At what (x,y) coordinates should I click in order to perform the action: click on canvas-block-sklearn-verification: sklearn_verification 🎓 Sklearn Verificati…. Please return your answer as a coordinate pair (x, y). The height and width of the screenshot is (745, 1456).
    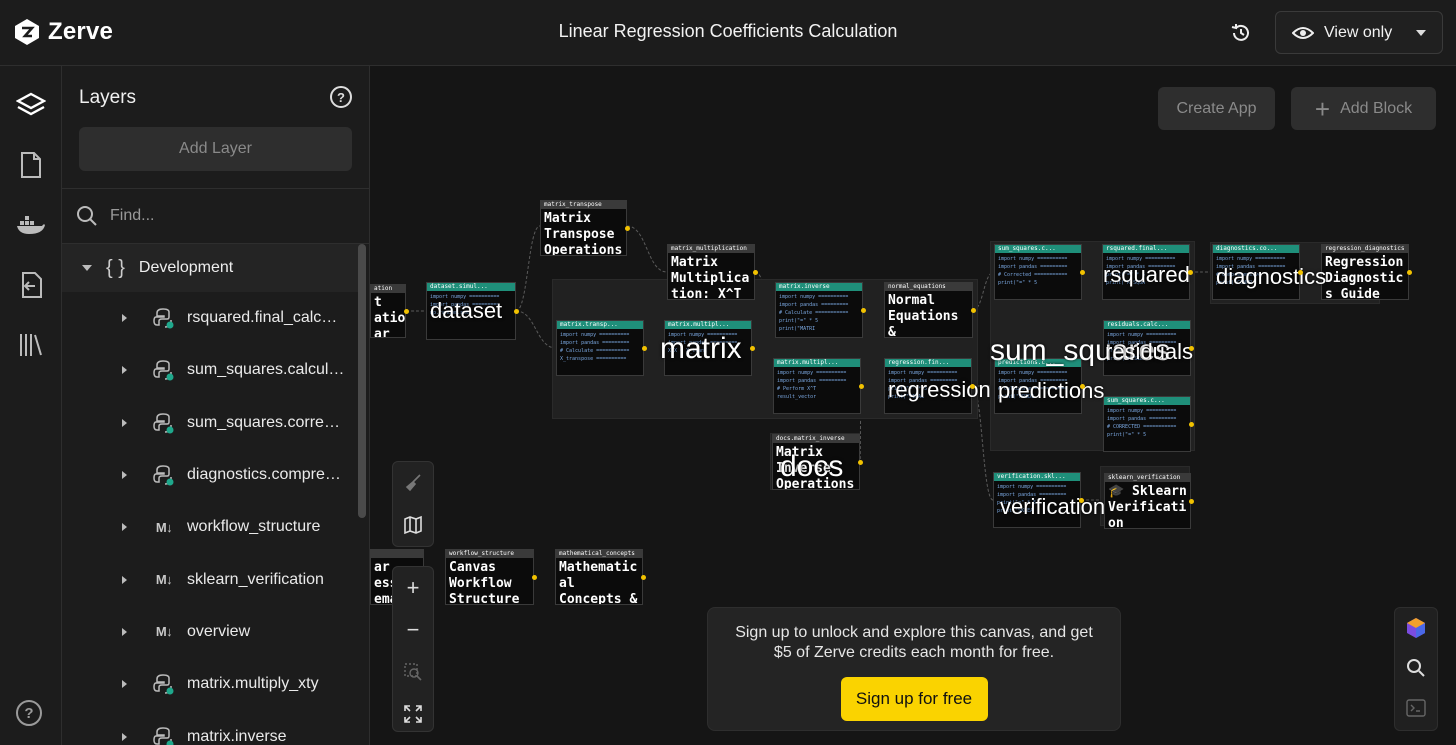
    Looking at the image, I should click on (1147, 501).